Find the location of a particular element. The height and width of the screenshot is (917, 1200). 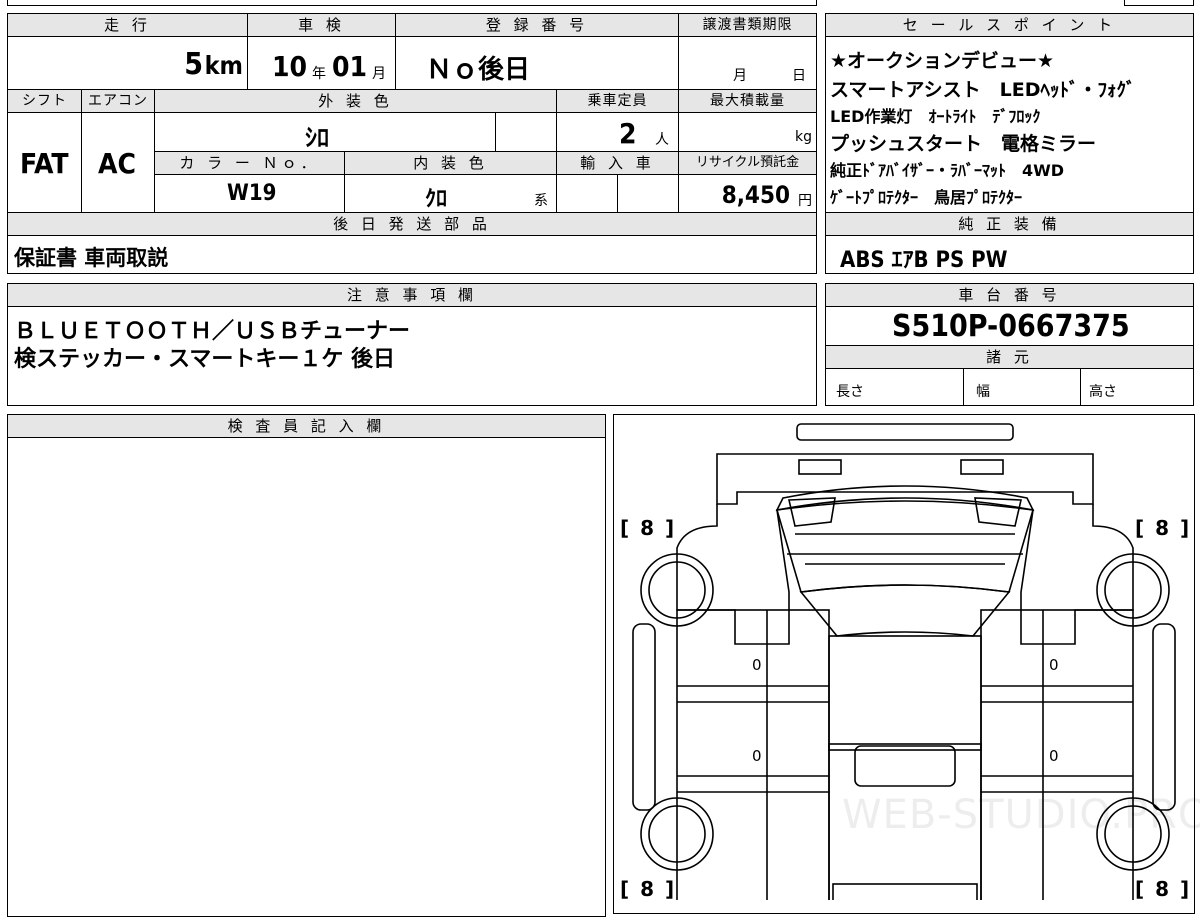

max-load-cell: kg is located at coordinates (747, 132).